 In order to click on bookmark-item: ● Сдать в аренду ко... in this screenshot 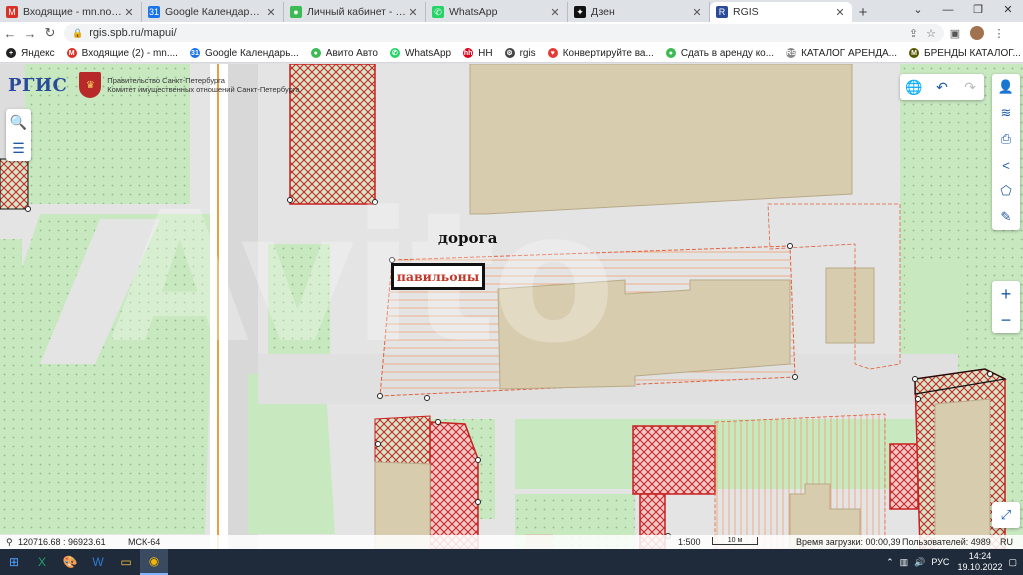, I will do `click(719, 53)`.